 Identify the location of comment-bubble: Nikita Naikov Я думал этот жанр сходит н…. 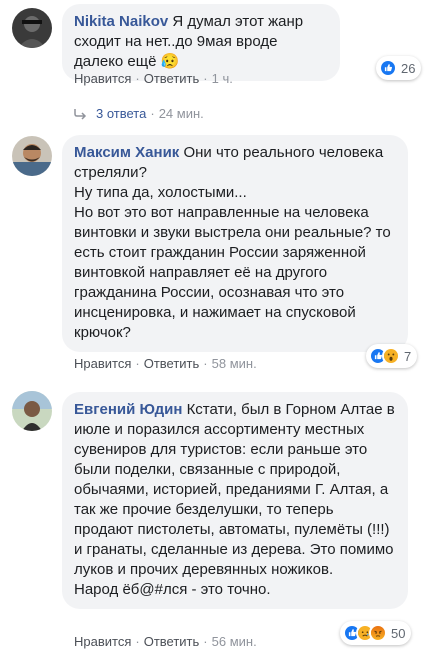
(201, 42).